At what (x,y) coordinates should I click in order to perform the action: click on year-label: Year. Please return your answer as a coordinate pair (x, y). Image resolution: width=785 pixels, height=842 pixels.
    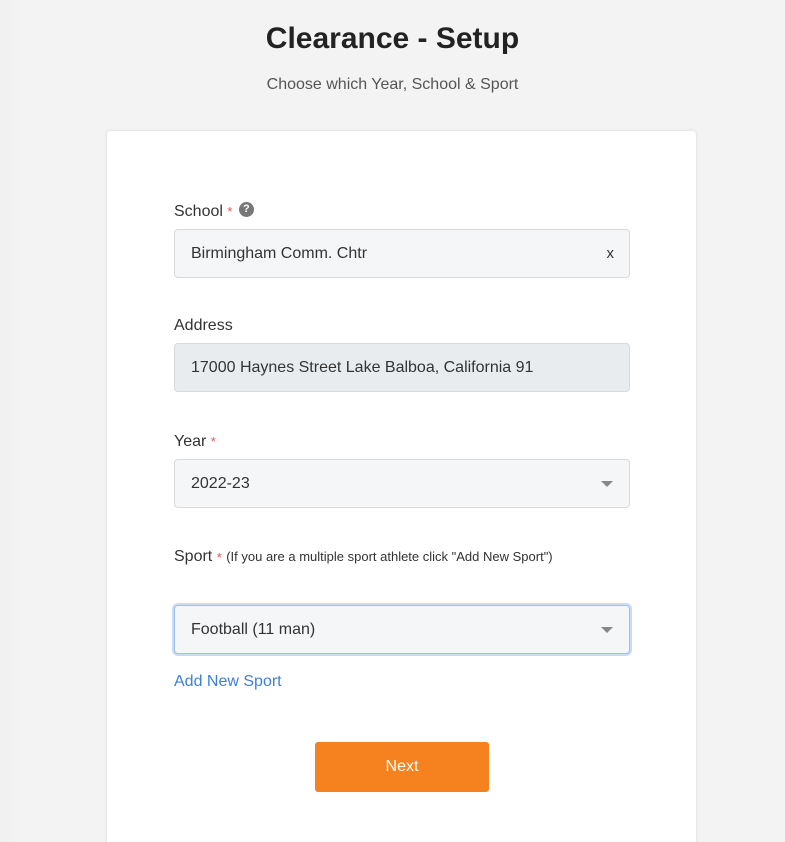
    Looking at the image, I should click on (190, 441).